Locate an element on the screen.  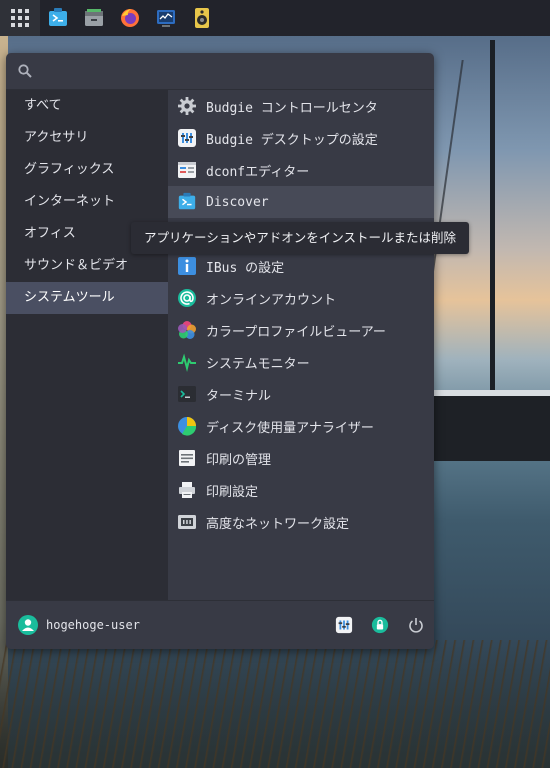
power-button is located at coordinates (416, 625).